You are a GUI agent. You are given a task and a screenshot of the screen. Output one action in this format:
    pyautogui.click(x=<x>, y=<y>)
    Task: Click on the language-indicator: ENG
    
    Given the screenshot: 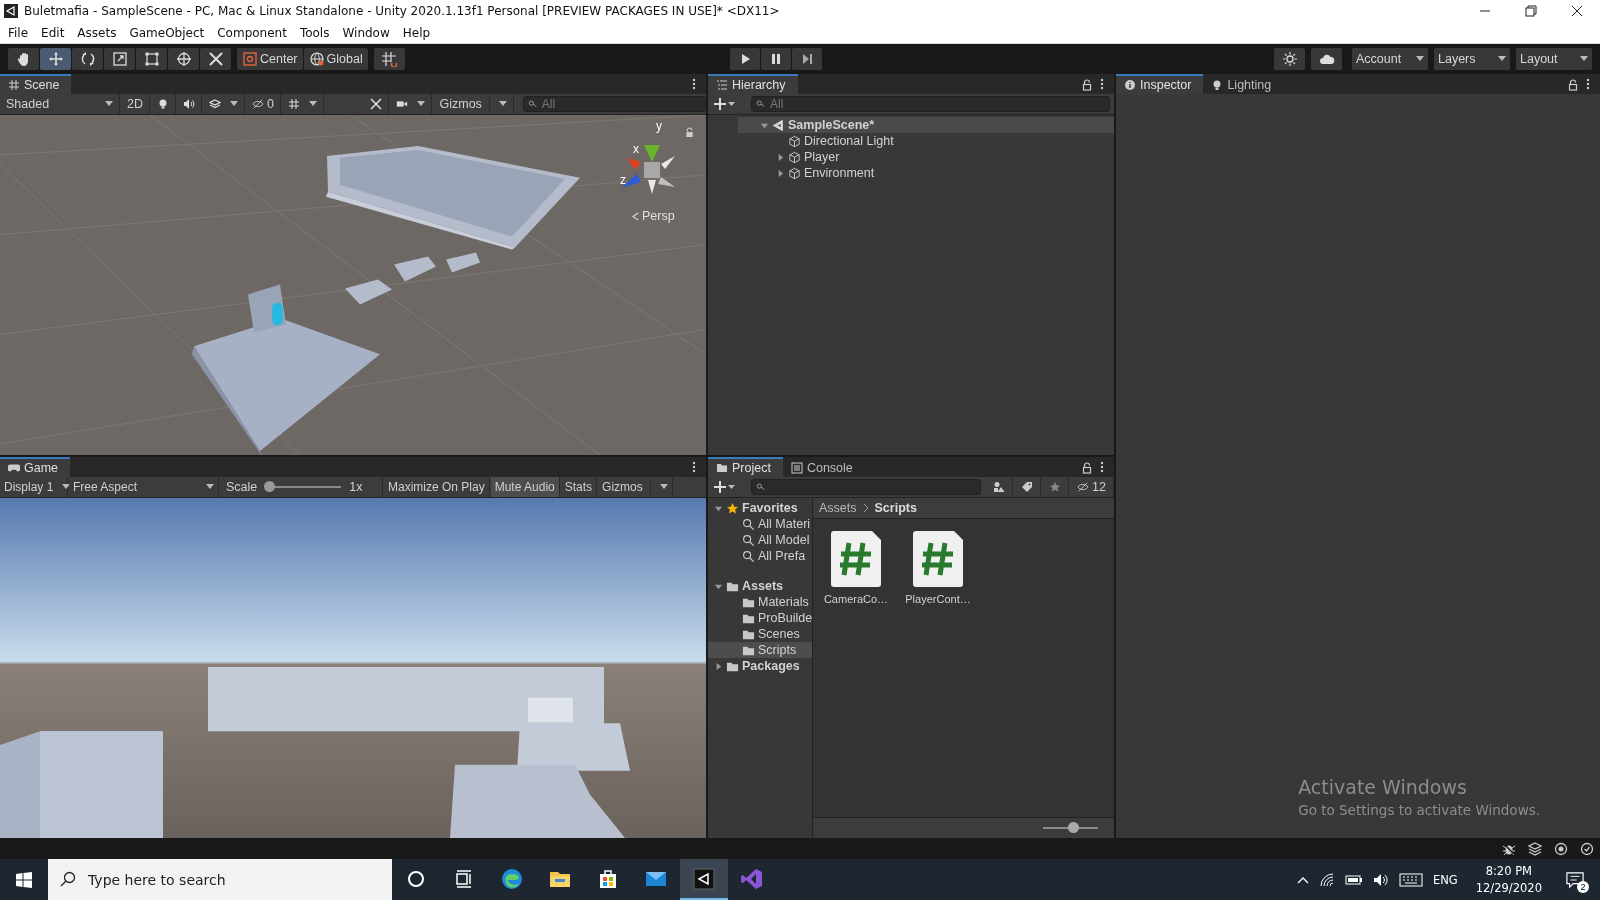 What is the action you would take?
    pyautogui.click(x=1445, y=879)
    